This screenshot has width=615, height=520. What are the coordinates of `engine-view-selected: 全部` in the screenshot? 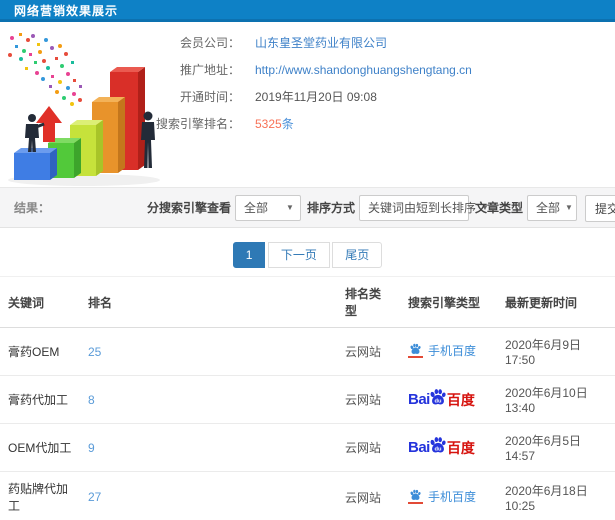 It's located at (255, 208).